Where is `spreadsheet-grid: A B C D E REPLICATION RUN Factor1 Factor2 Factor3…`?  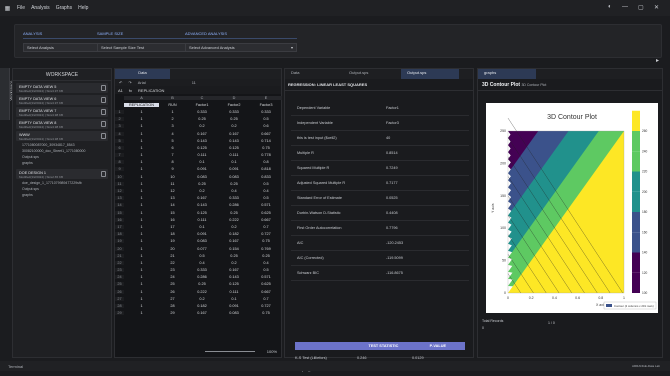
spreadsheet-grid: A B C D E REPLICATION RUN Factor1 Factor2 Factor3… is located at coordinates (199, 205).